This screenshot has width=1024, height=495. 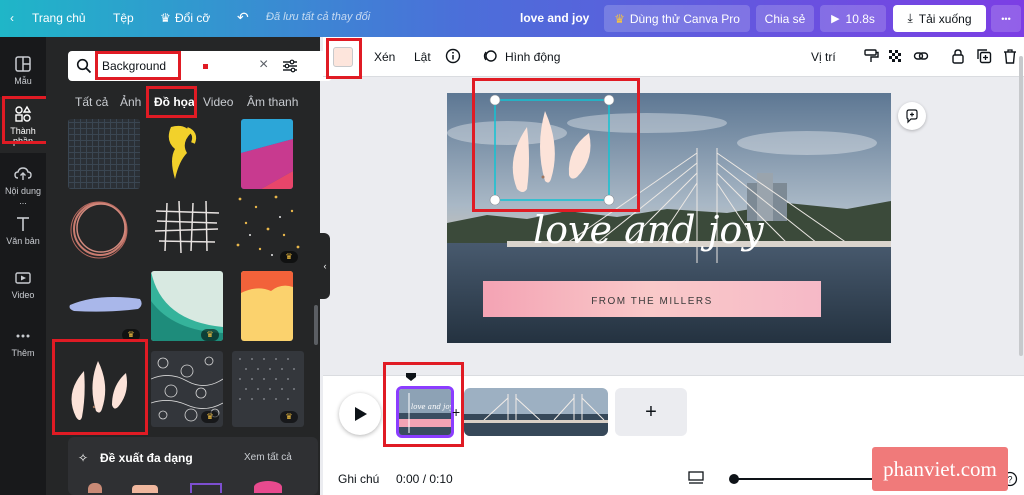 What do you see at coordinates (23, 235) in the screenshot?
I see `rail-item-text: Văn bản` at bounding box center [23, 235].